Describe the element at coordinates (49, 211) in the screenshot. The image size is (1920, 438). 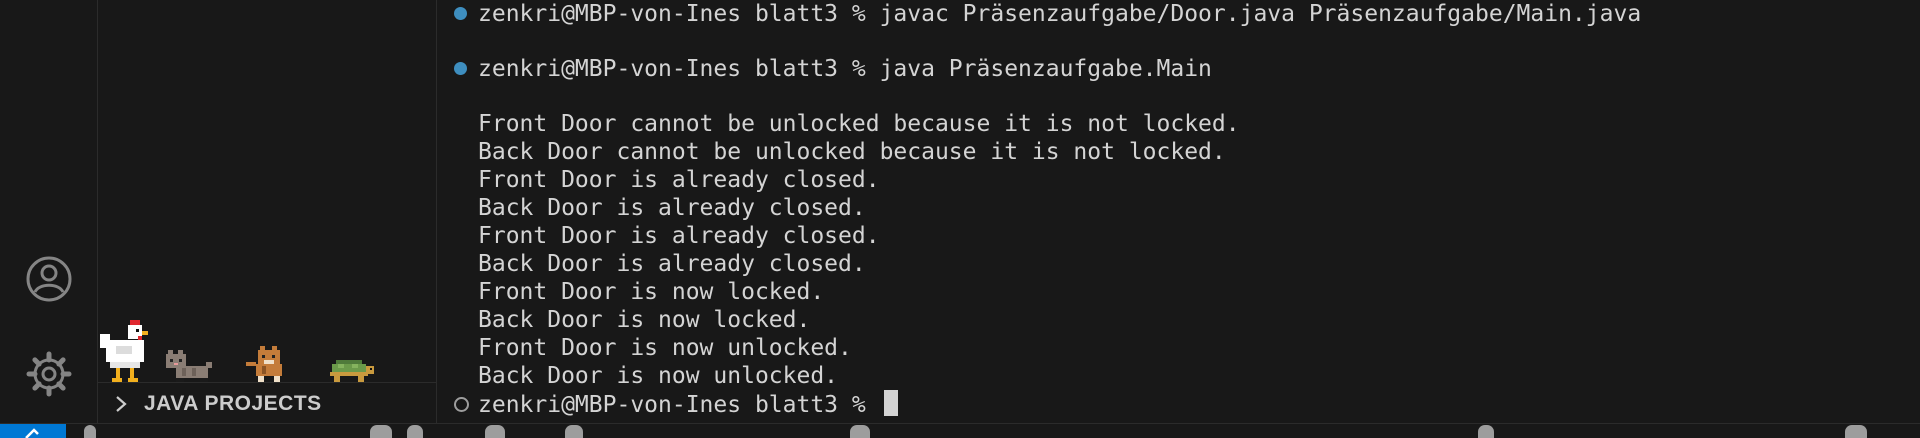
I see `activity-bar` at that location.